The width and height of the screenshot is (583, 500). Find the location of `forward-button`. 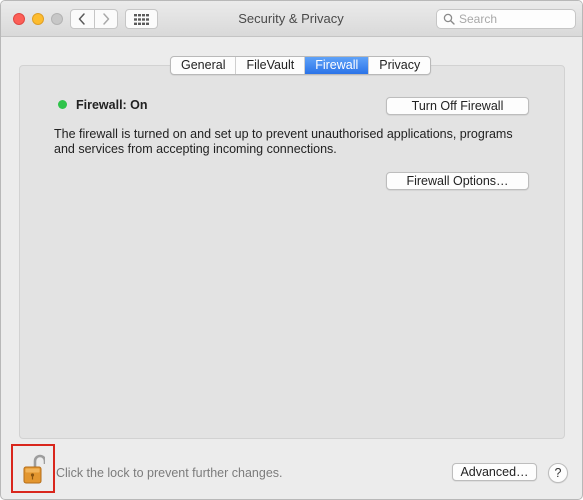

forward-button is located at coordinates (105, 19).